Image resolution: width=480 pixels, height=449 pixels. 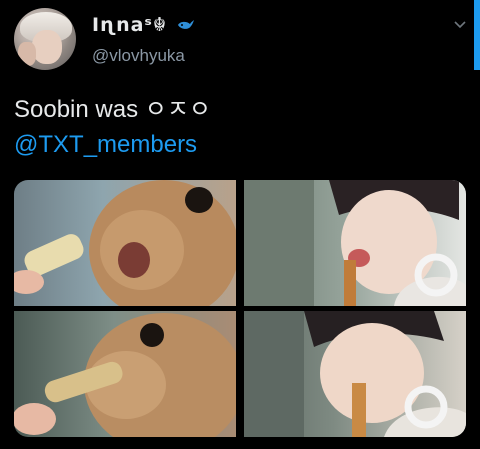 What do you see at coordinates (27, 54) in the screenshot?
I see `avatar-hand` at bounding box center [27, 54].